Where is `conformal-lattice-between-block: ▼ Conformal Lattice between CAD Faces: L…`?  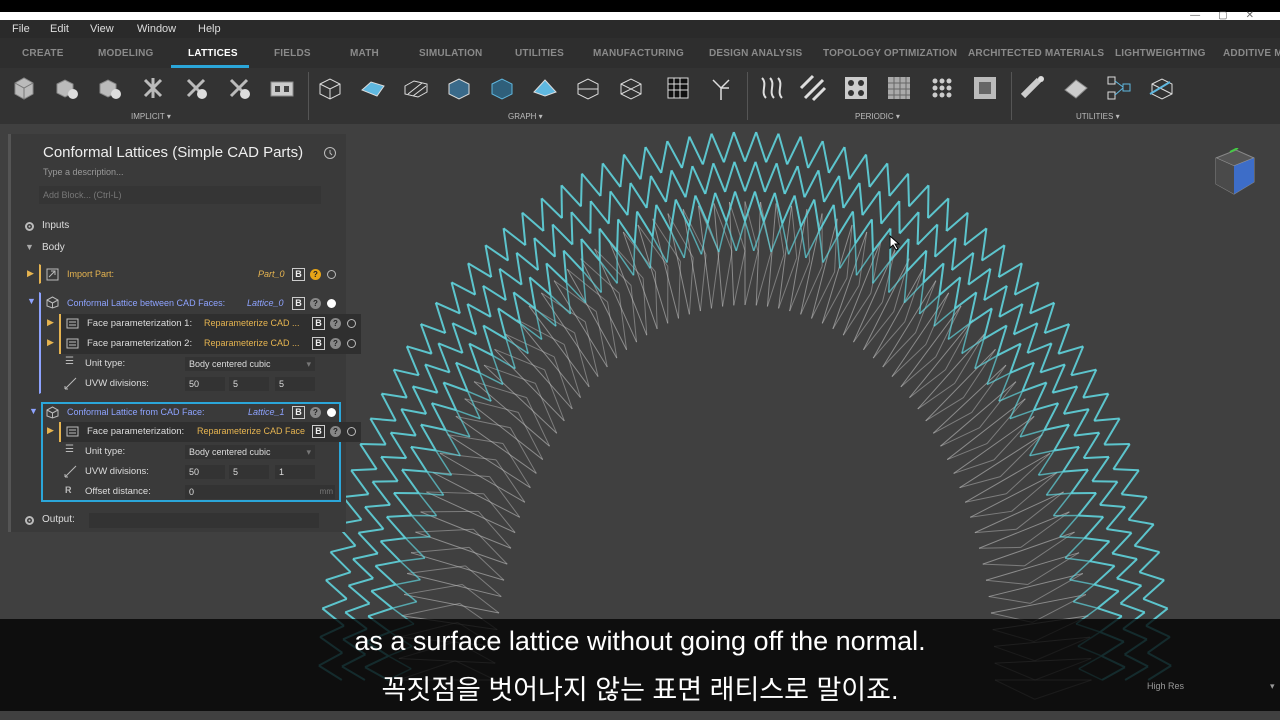 conformal-lattice-between-block: ▼ Conformal Lattice between CAD Faces: L… is located at coordinates (194, 343).